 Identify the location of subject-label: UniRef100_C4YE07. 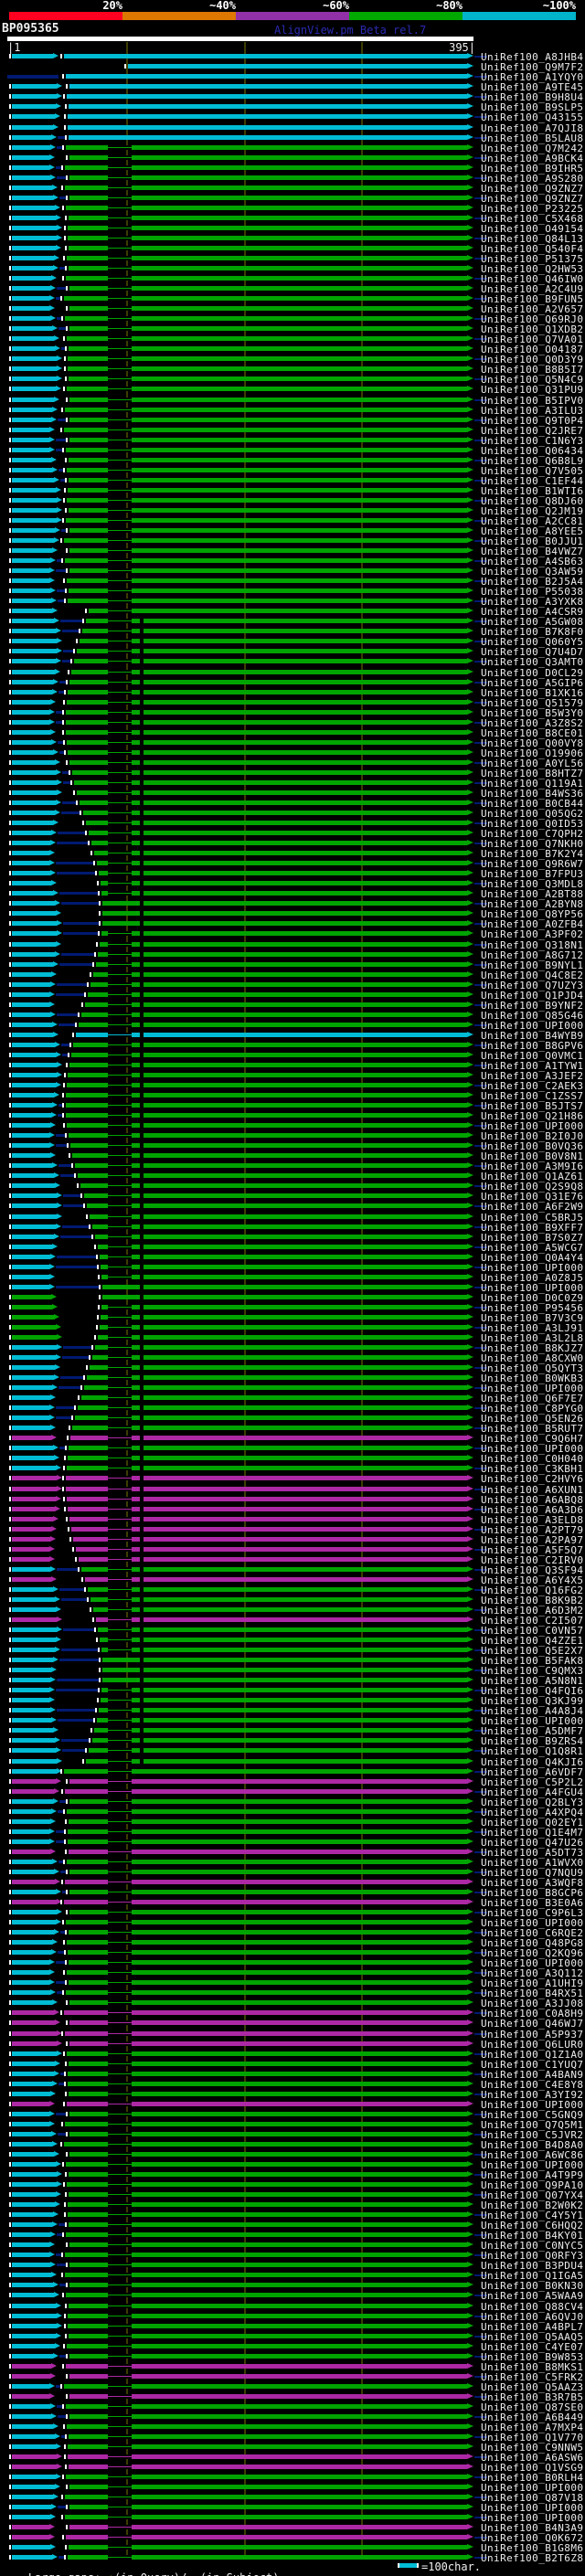
(533, 2347).